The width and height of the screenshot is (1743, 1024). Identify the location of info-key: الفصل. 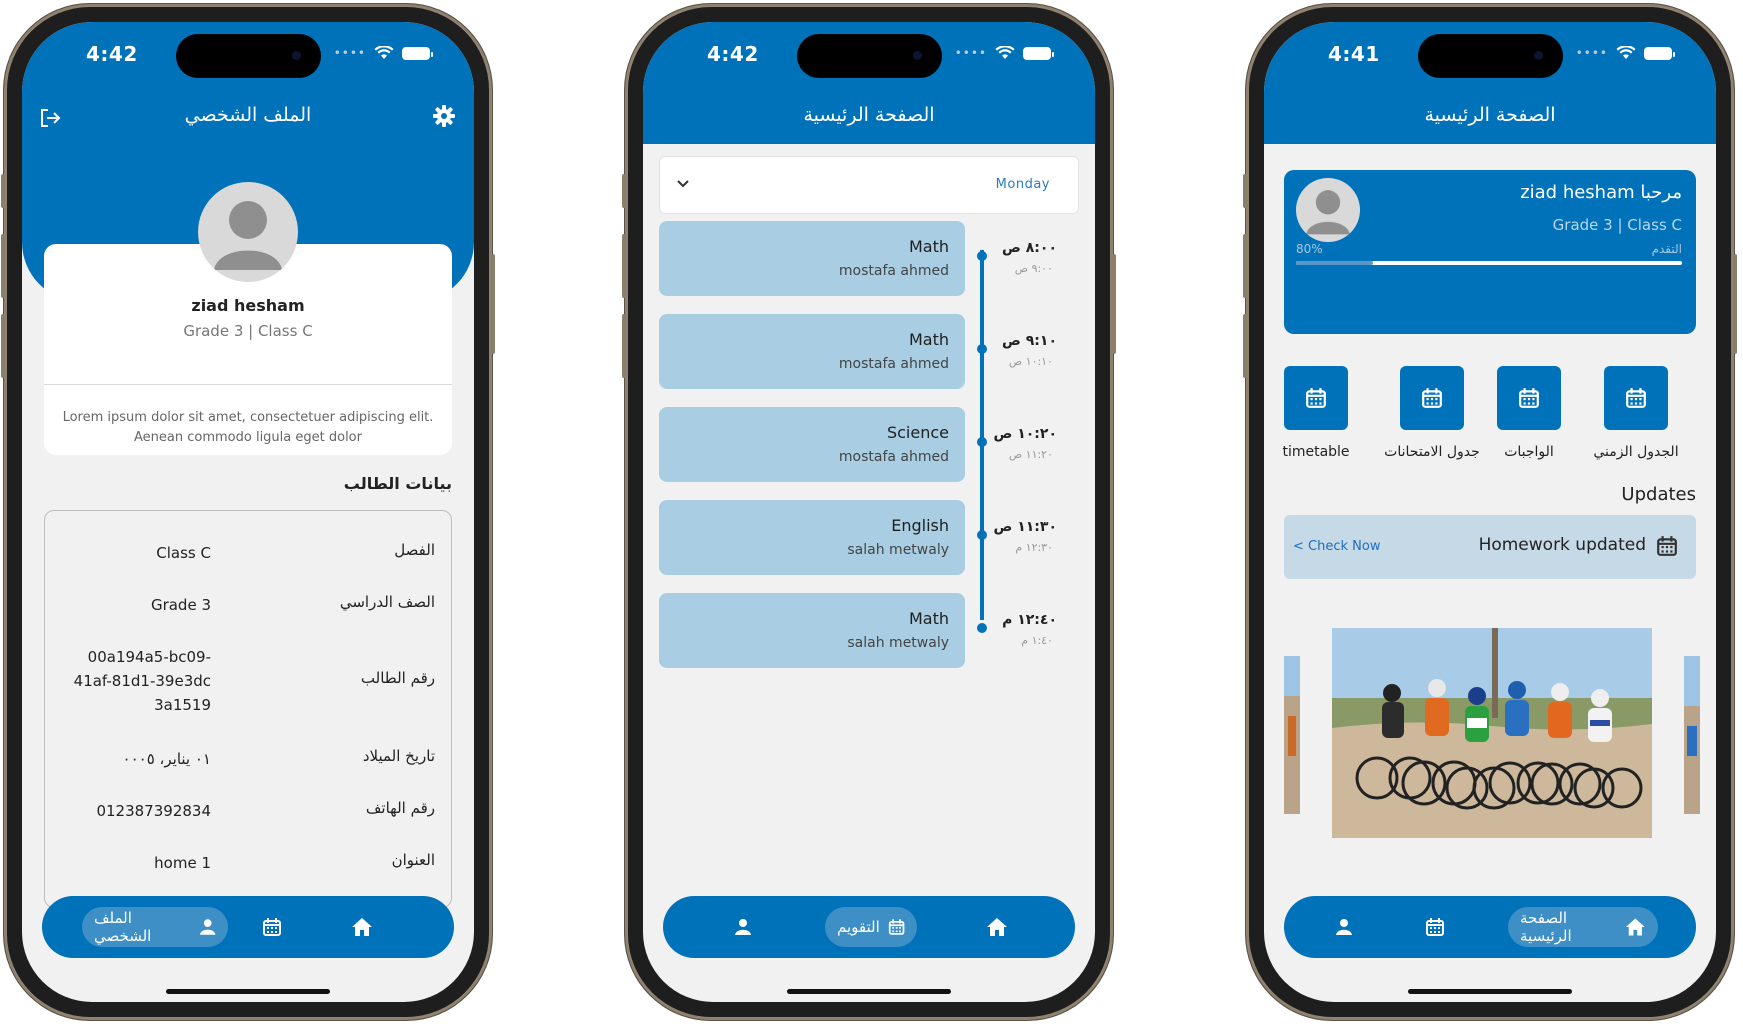
(414, 550).